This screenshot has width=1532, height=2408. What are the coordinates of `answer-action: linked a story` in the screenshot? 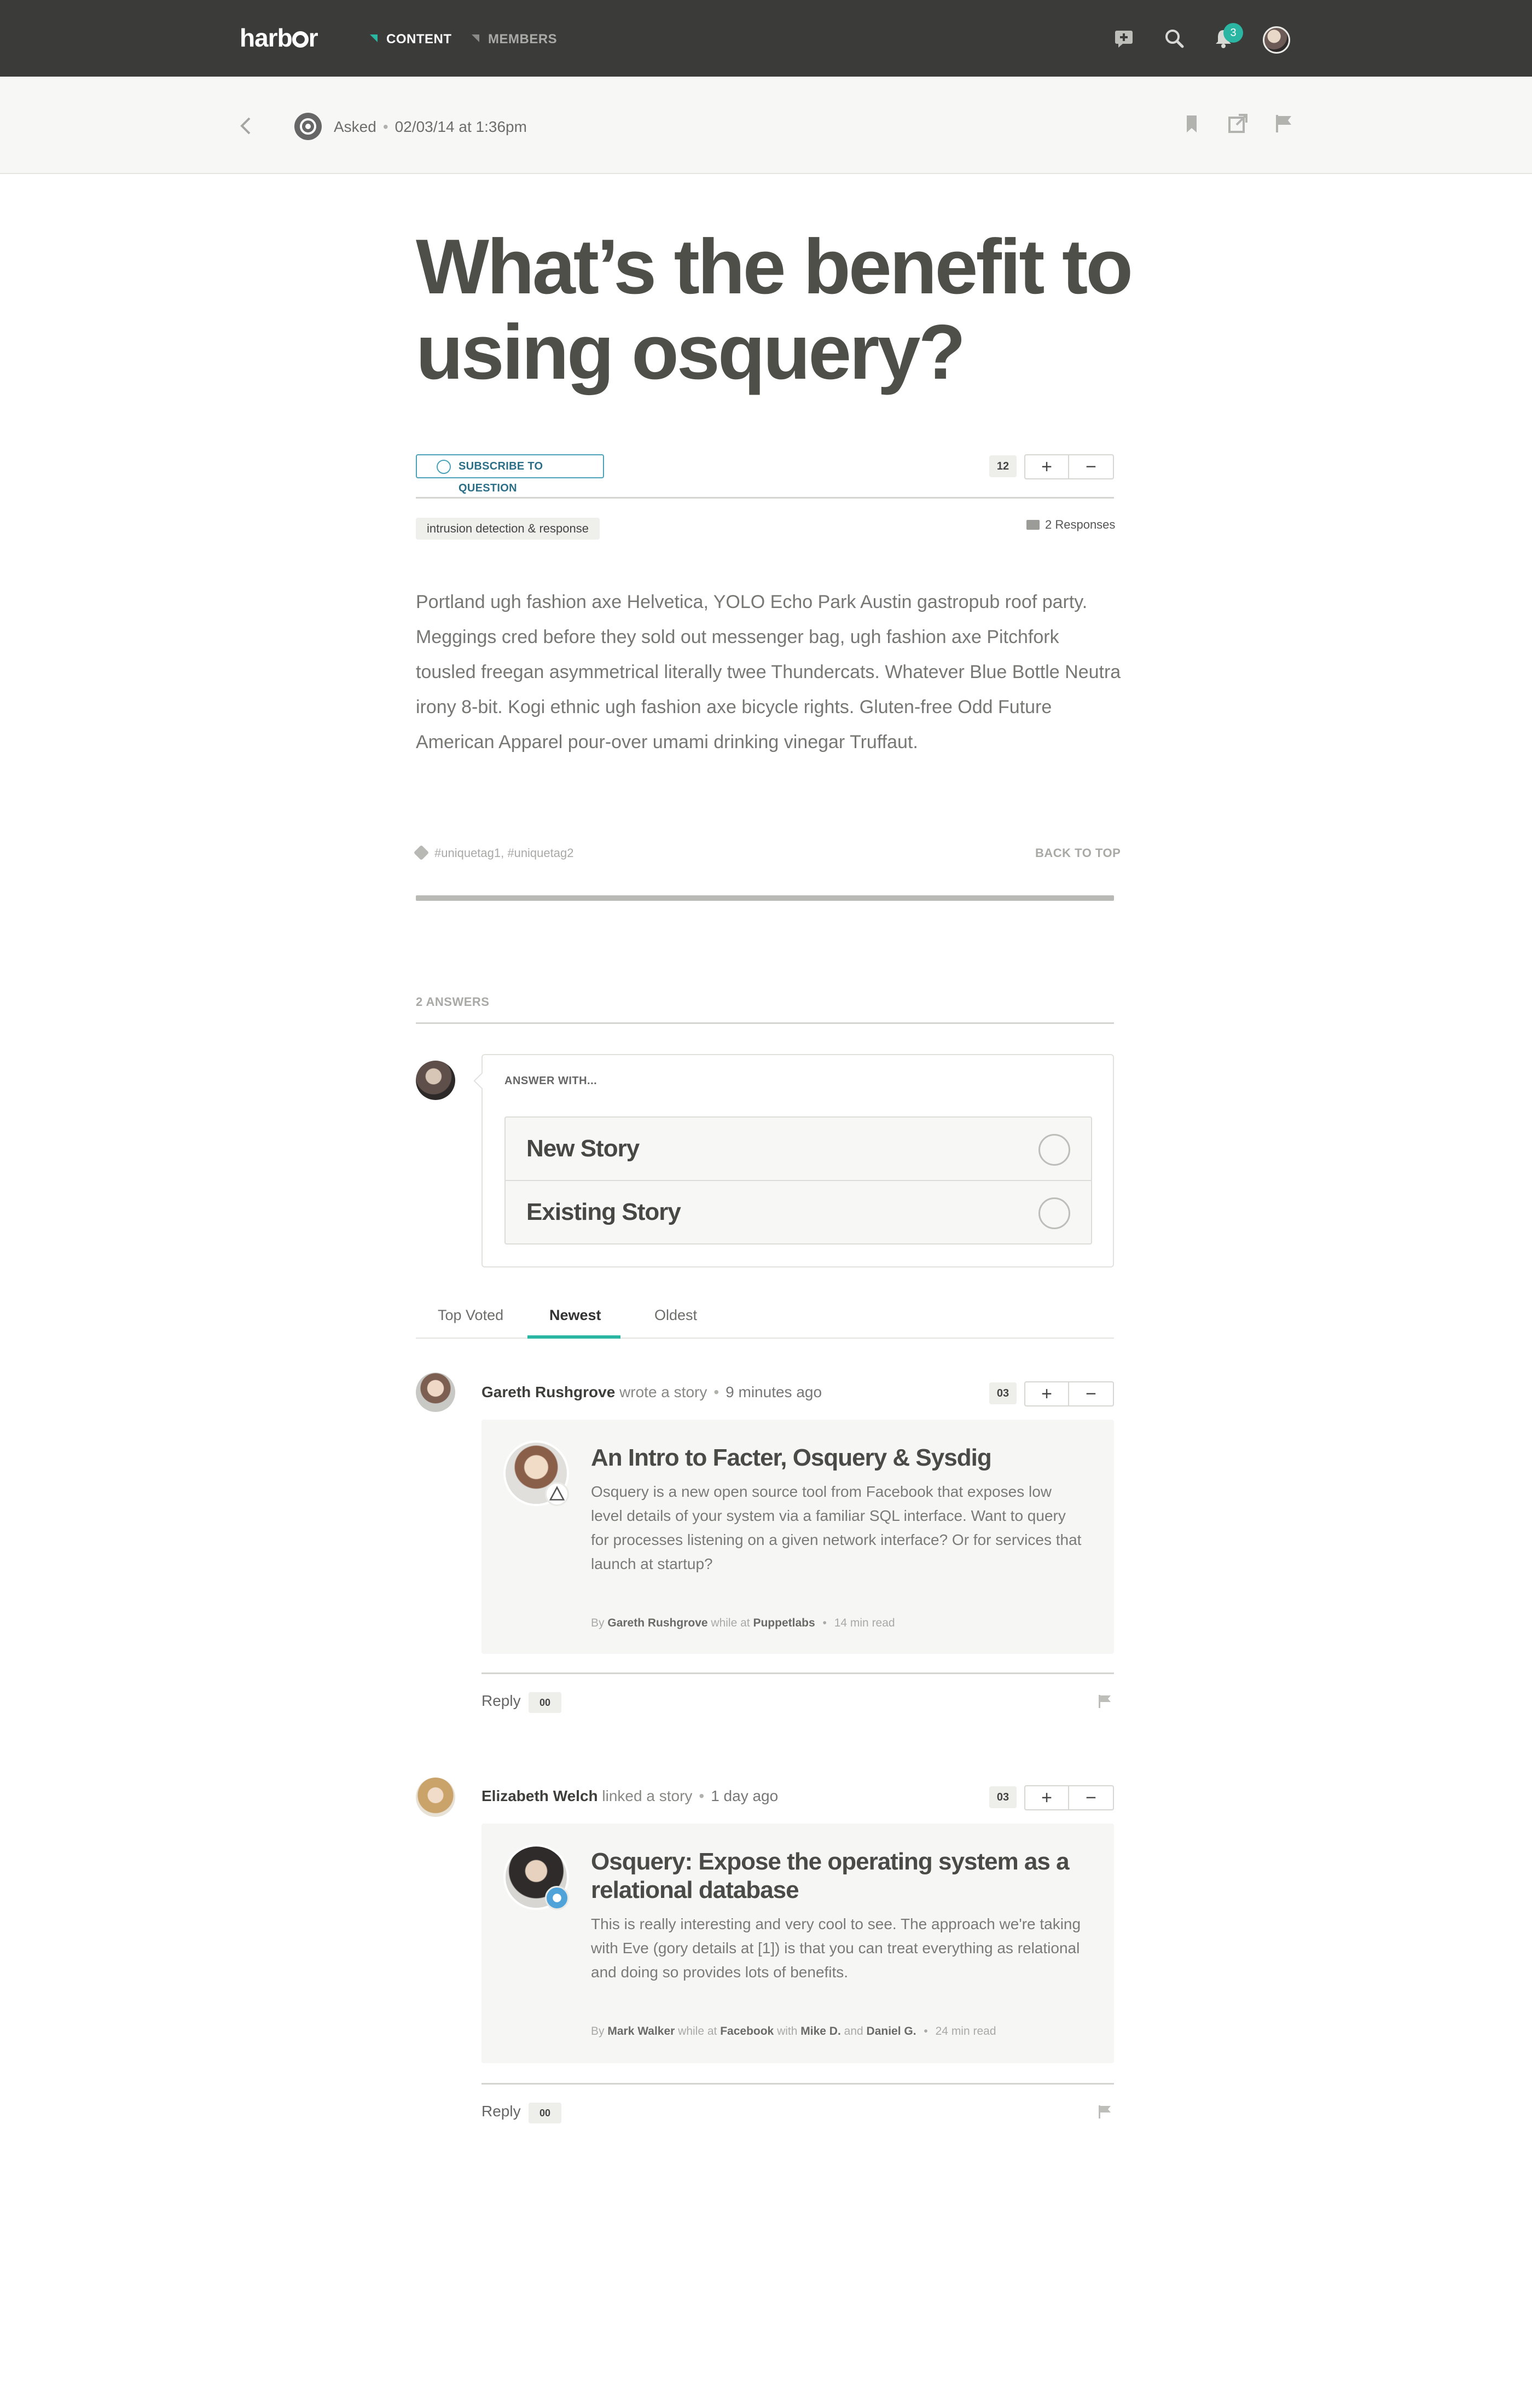 It's located at (647, 1795).